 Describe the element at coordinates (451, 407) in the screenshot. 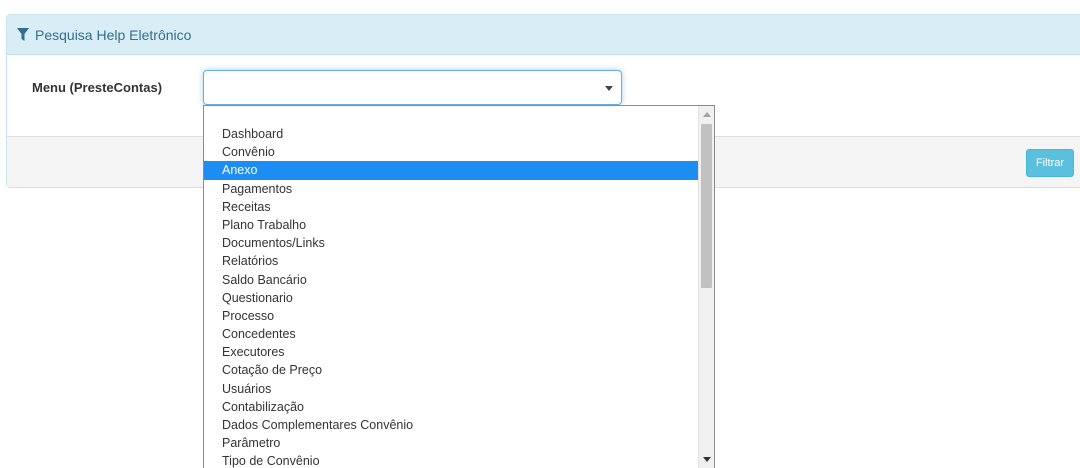

I see `menu-option: Contabilização` at that location.